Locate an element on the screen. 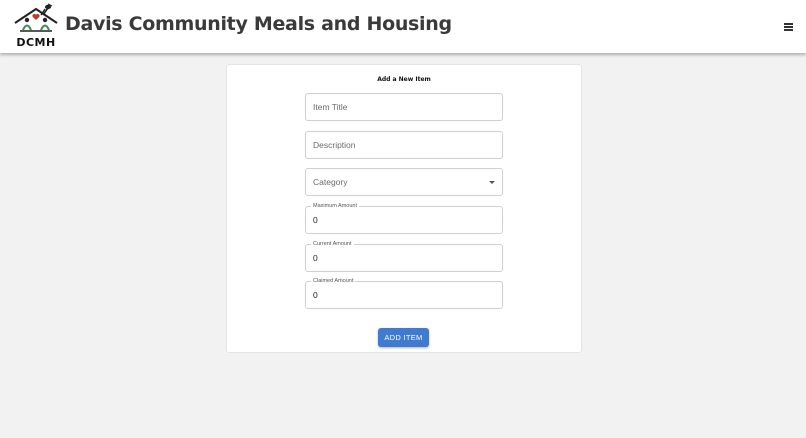 The image size is (806, 438). logo-text: DCMH is located at coordinates (36, 42).